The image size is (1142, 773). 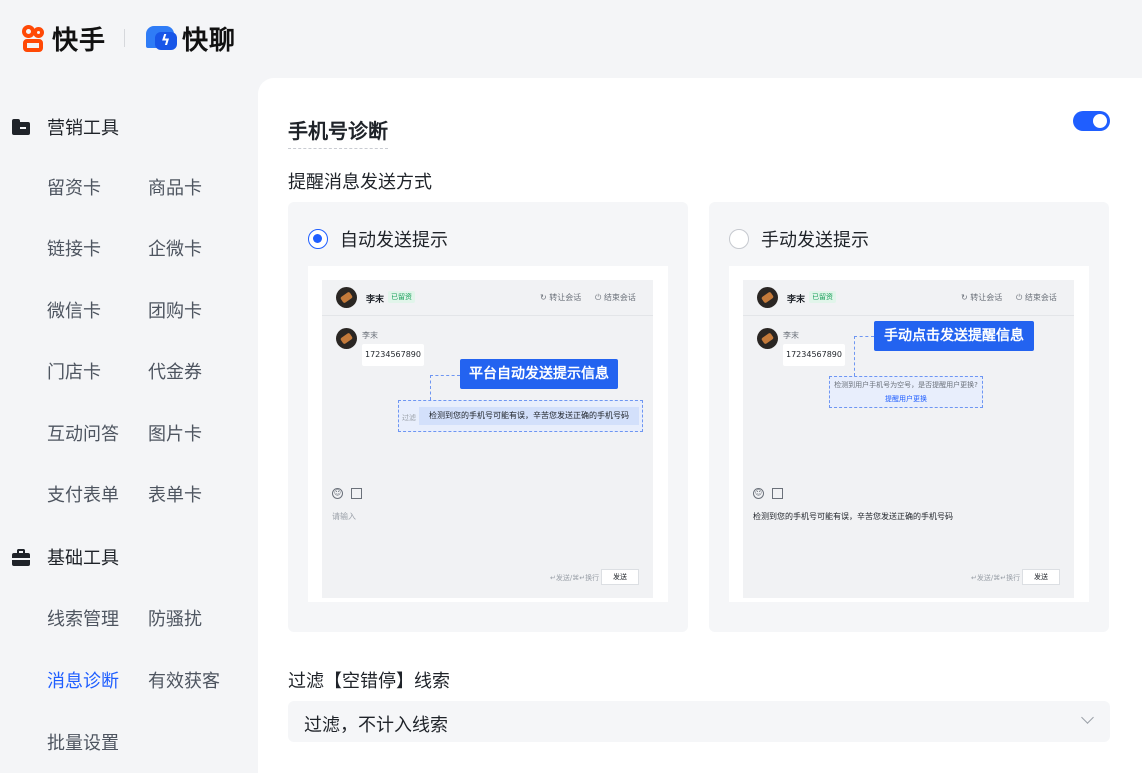 What do you see at coordinates (124, 38) in the screenshot?
I see `brand-divider` at bounding box center [124, 38].